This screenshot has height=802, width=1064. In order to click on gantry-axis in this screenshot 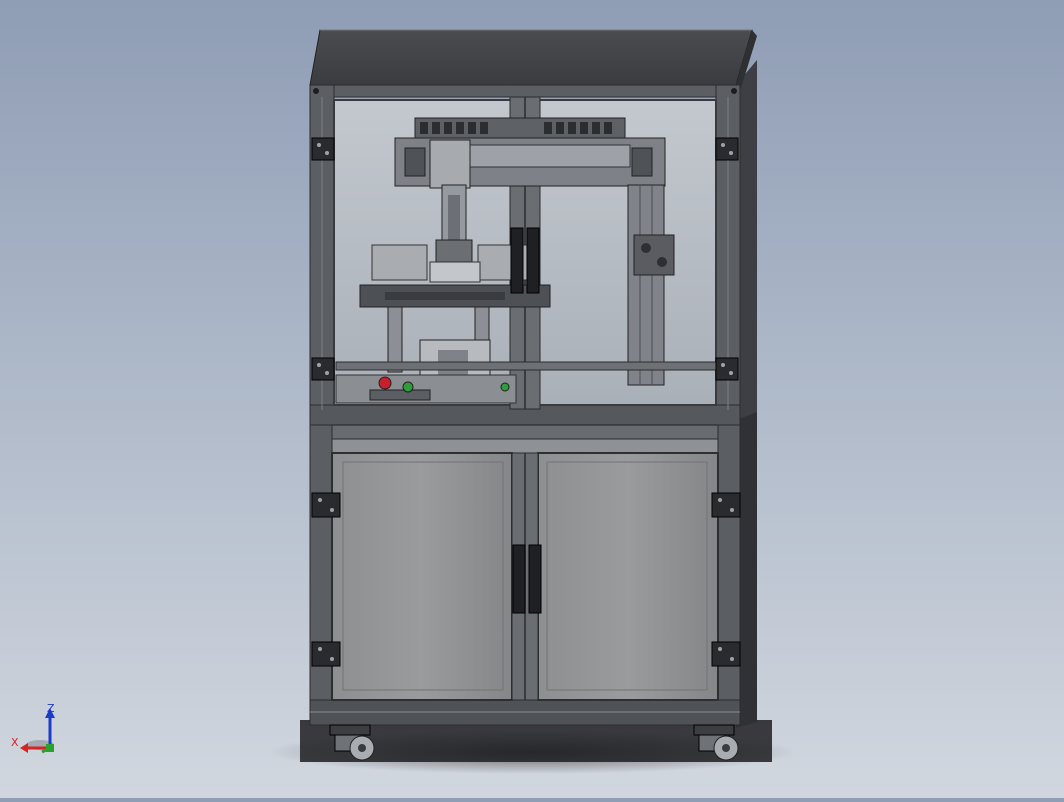, I will do `click(530, 153)`.